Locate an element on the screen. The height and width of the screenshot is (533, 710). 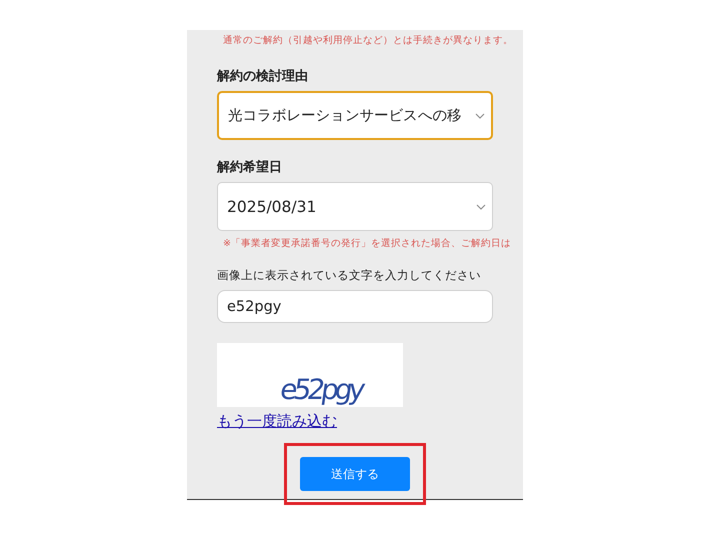
submit-button: 送信する is located at coordinates (355, 474).